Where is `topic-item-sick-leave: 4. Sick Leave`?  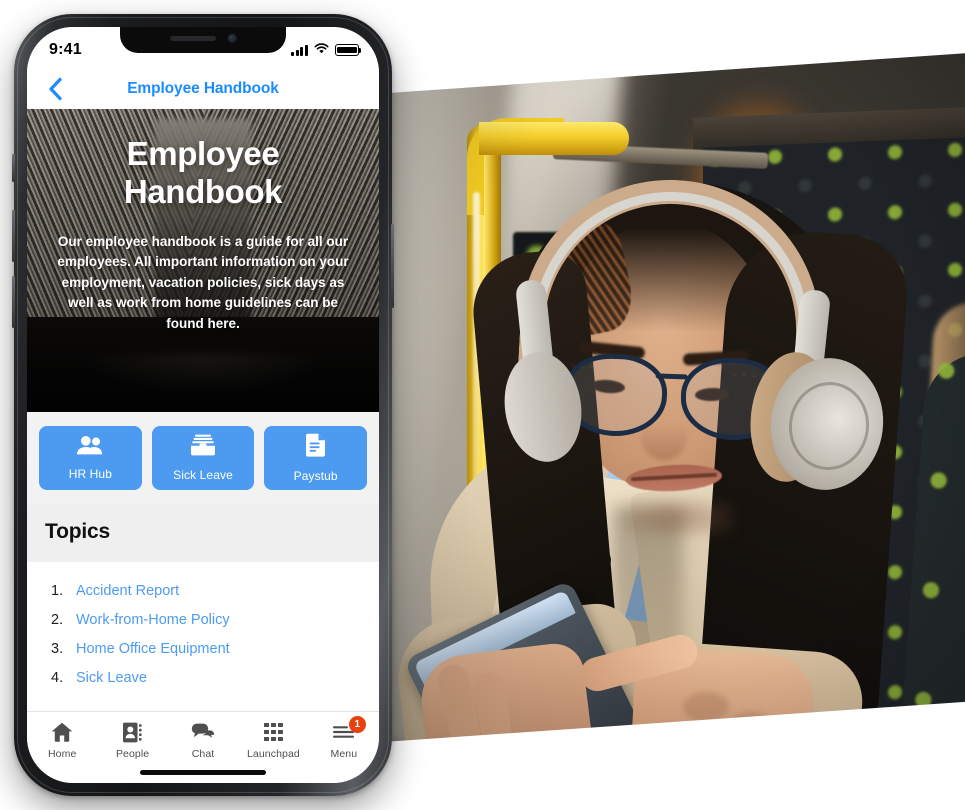
topic-item-sick-leave: 4. Sick Leave is located at coordinates (203, 677).